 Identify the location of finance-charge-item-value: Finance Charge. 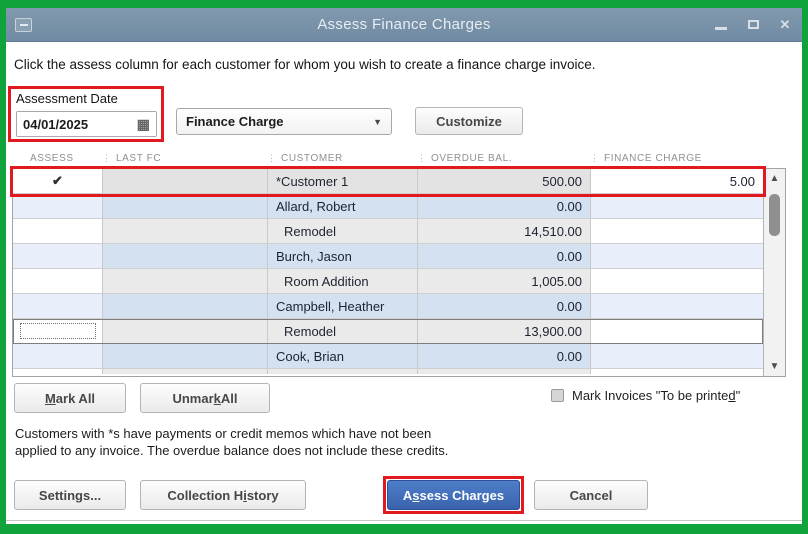
(235, 121).